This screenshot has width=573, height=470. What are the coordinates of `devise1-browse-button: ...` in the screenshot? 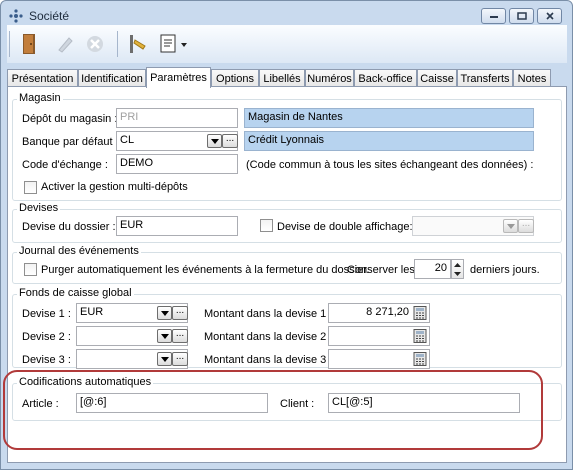 It's located at (180, 313).